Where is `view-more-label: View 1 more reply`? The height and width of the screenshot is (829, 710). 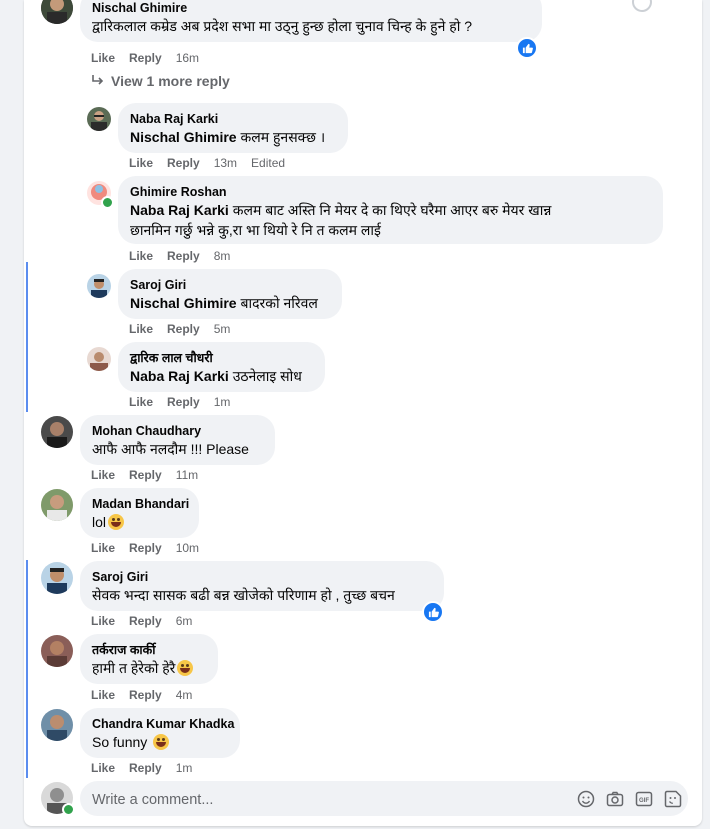 view-more-label: View 1 more reply is located at coordinates (170, 81).